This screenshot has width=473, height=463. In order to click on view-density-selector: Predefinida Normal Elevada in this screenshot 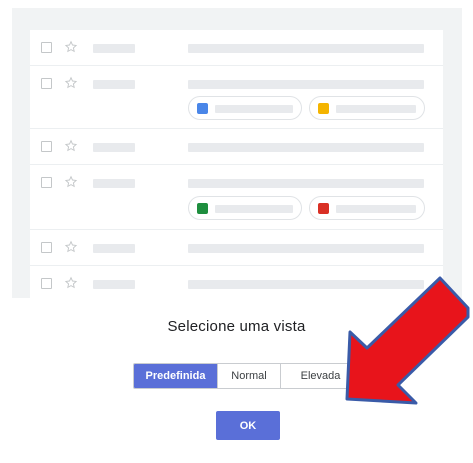, I will do `click(247, 376)`.